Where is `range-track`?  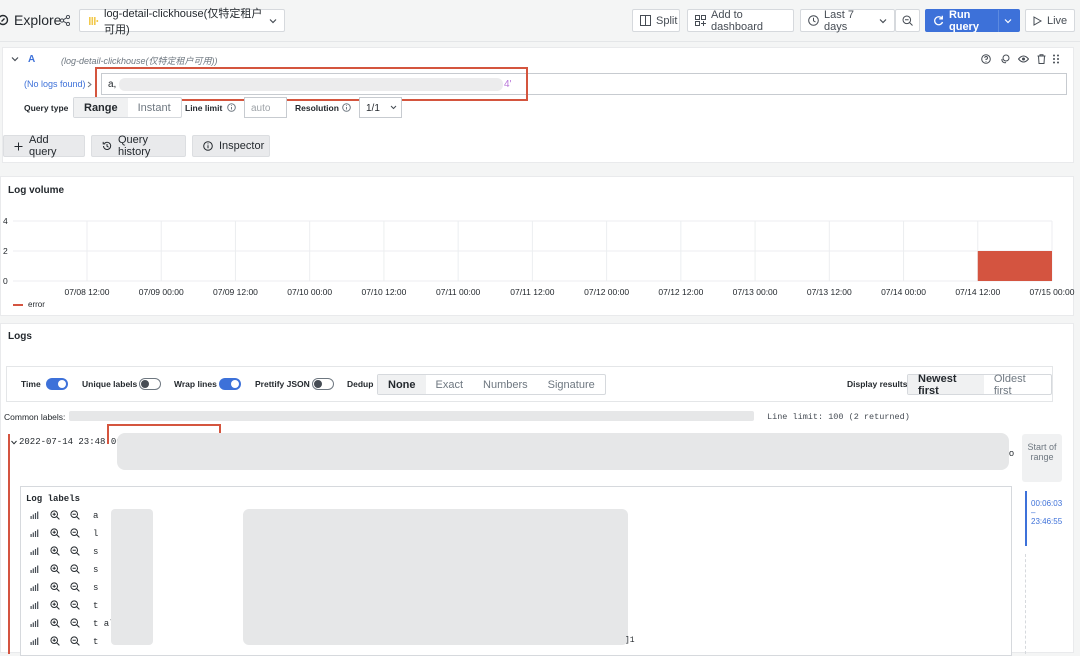 range-track is located at coordinates (1025, 604).